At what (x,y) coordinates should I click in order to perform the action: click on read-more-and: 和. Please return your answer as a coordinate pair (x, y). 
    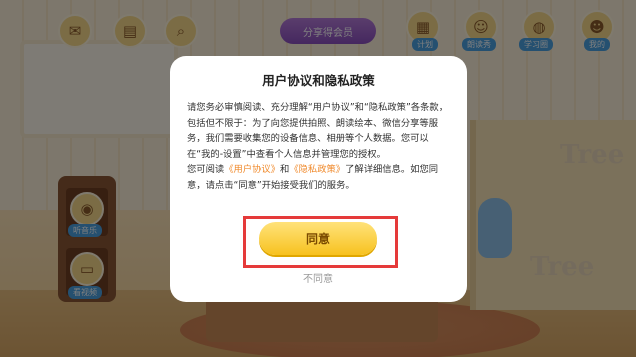
    Looking at the image, I should click on (285, 169).